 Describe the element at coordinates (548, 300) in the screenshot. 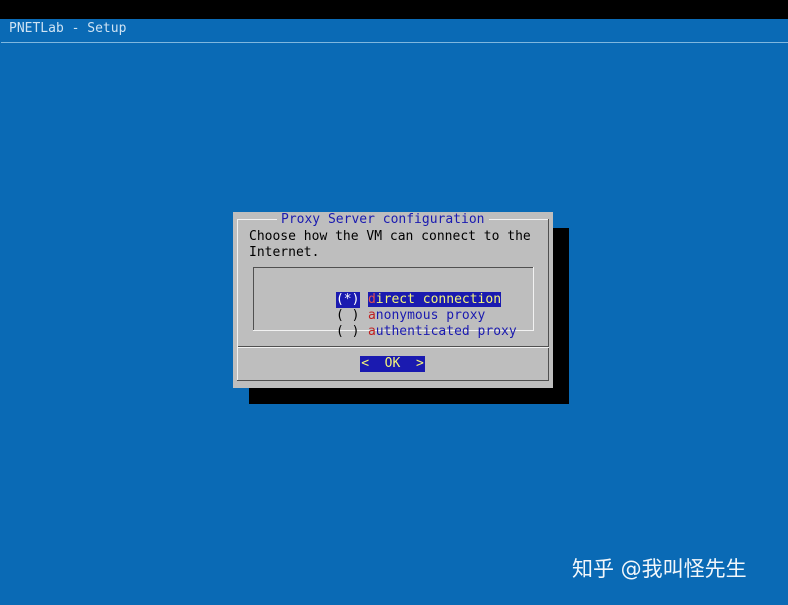

I see `dialog-frame-right` at that location.